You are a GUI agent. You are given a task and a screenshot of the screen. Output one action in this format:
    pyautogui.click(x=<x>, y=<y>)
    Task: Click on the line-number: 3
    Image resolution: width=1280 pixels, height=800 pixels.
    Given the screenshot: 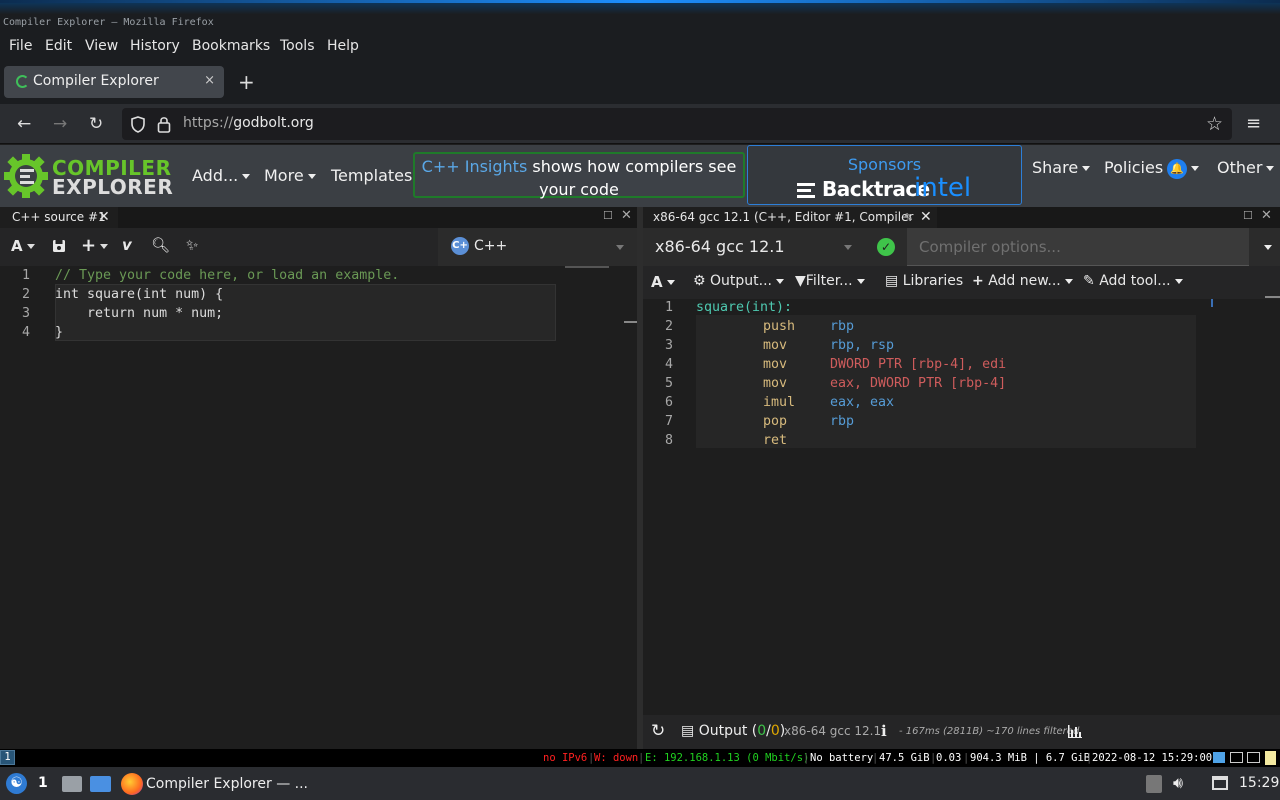 What is the action you would take?
    pyautogui.click(x=25, y=313)
    